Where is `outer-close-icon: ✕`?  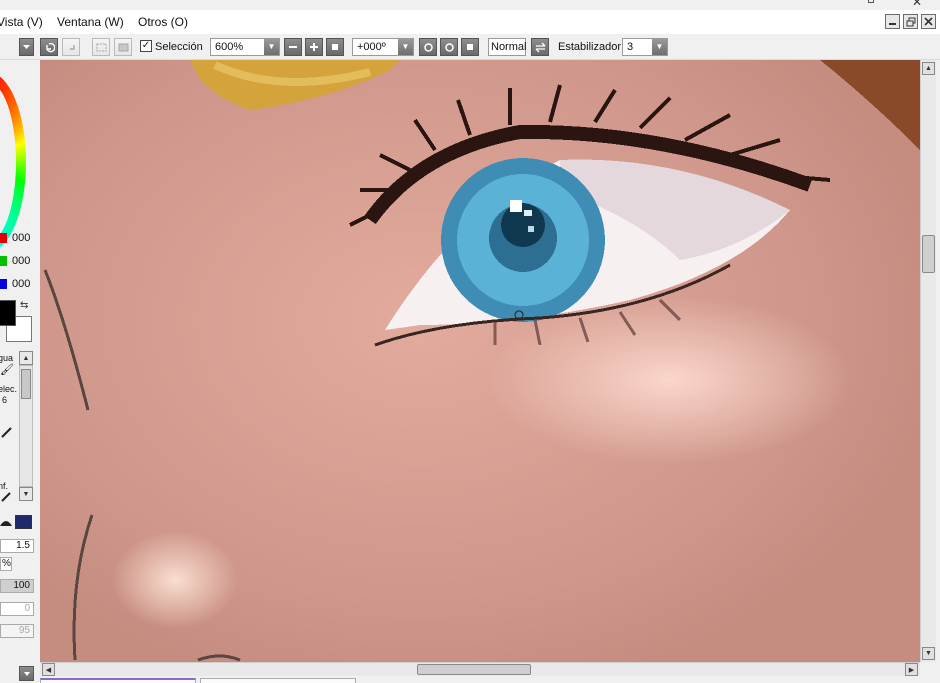 outer-close-icon: ✕ is located at coordinates (917, 4).